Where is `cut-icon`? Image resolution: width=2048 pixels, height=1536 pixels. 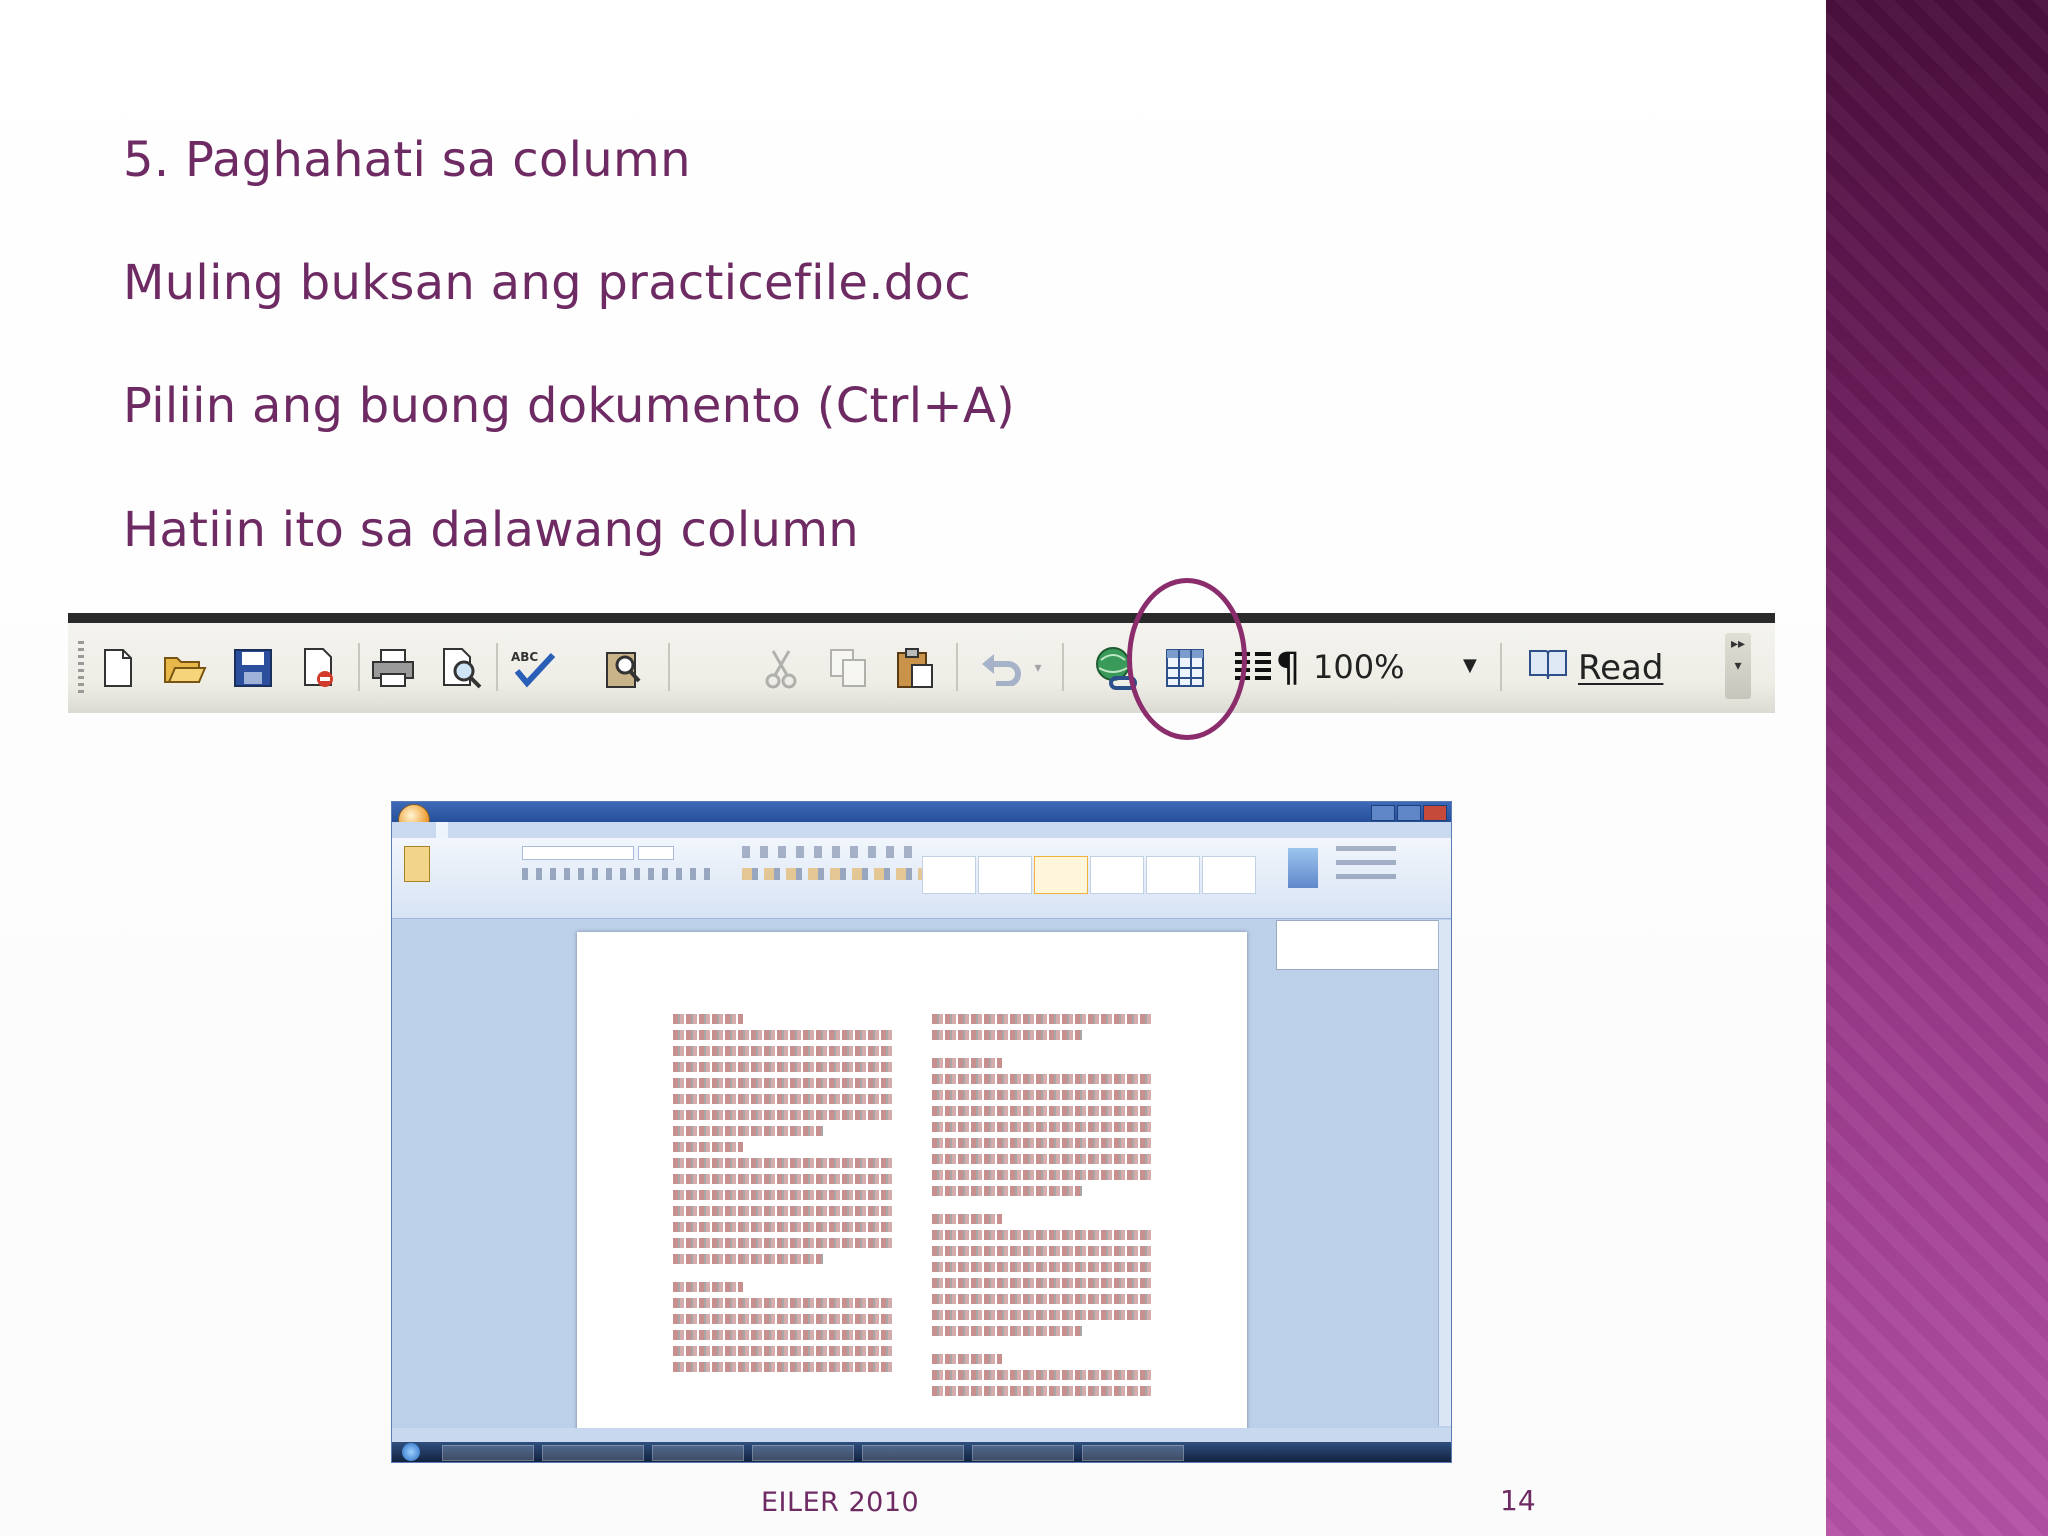
cut-icon is located at coordinates (781, 668).